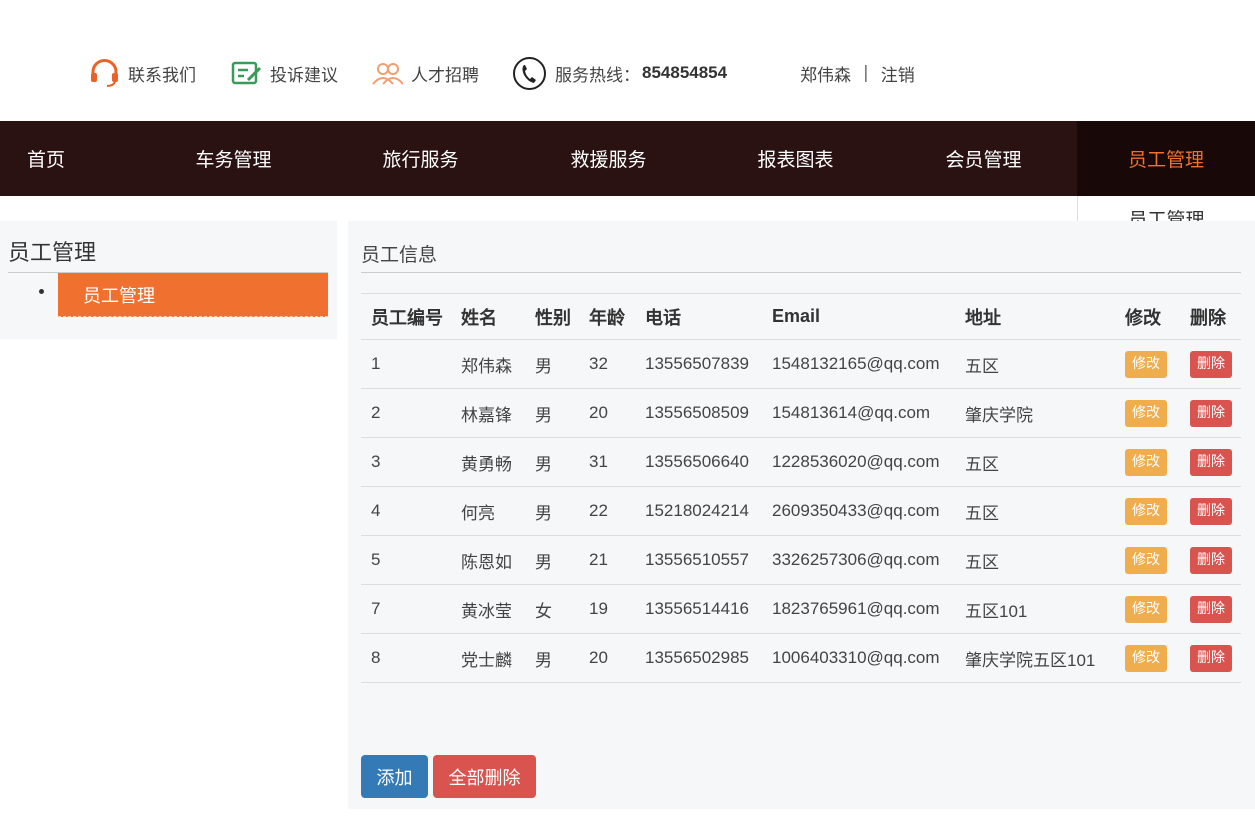  I want to click on cell-phone: 13556514416, so click(698, 609).